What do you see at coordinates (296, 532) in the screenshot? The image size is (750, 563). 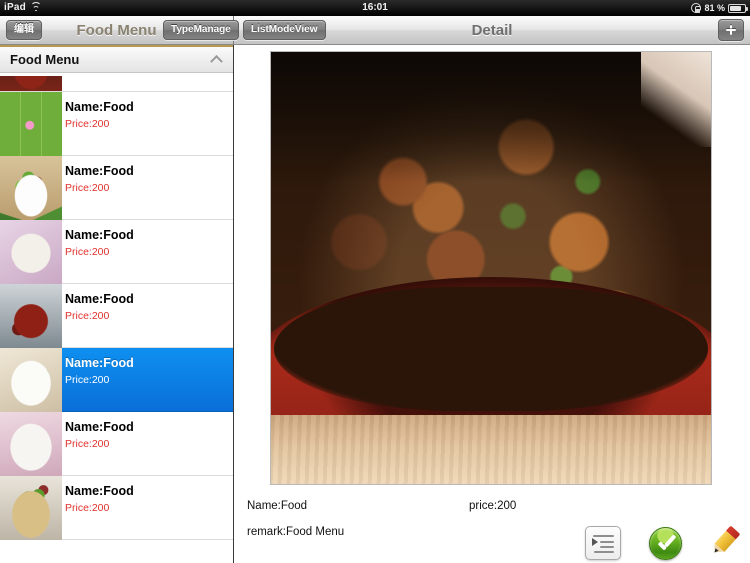 I see `detail-remark-label: remark:Food Menu` at bounding box center [296, 532].